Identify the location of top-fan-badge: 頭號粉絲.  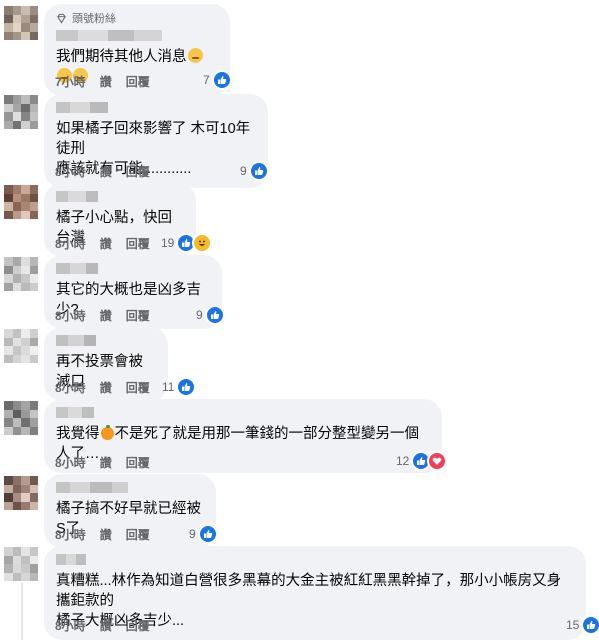
(137, 18).